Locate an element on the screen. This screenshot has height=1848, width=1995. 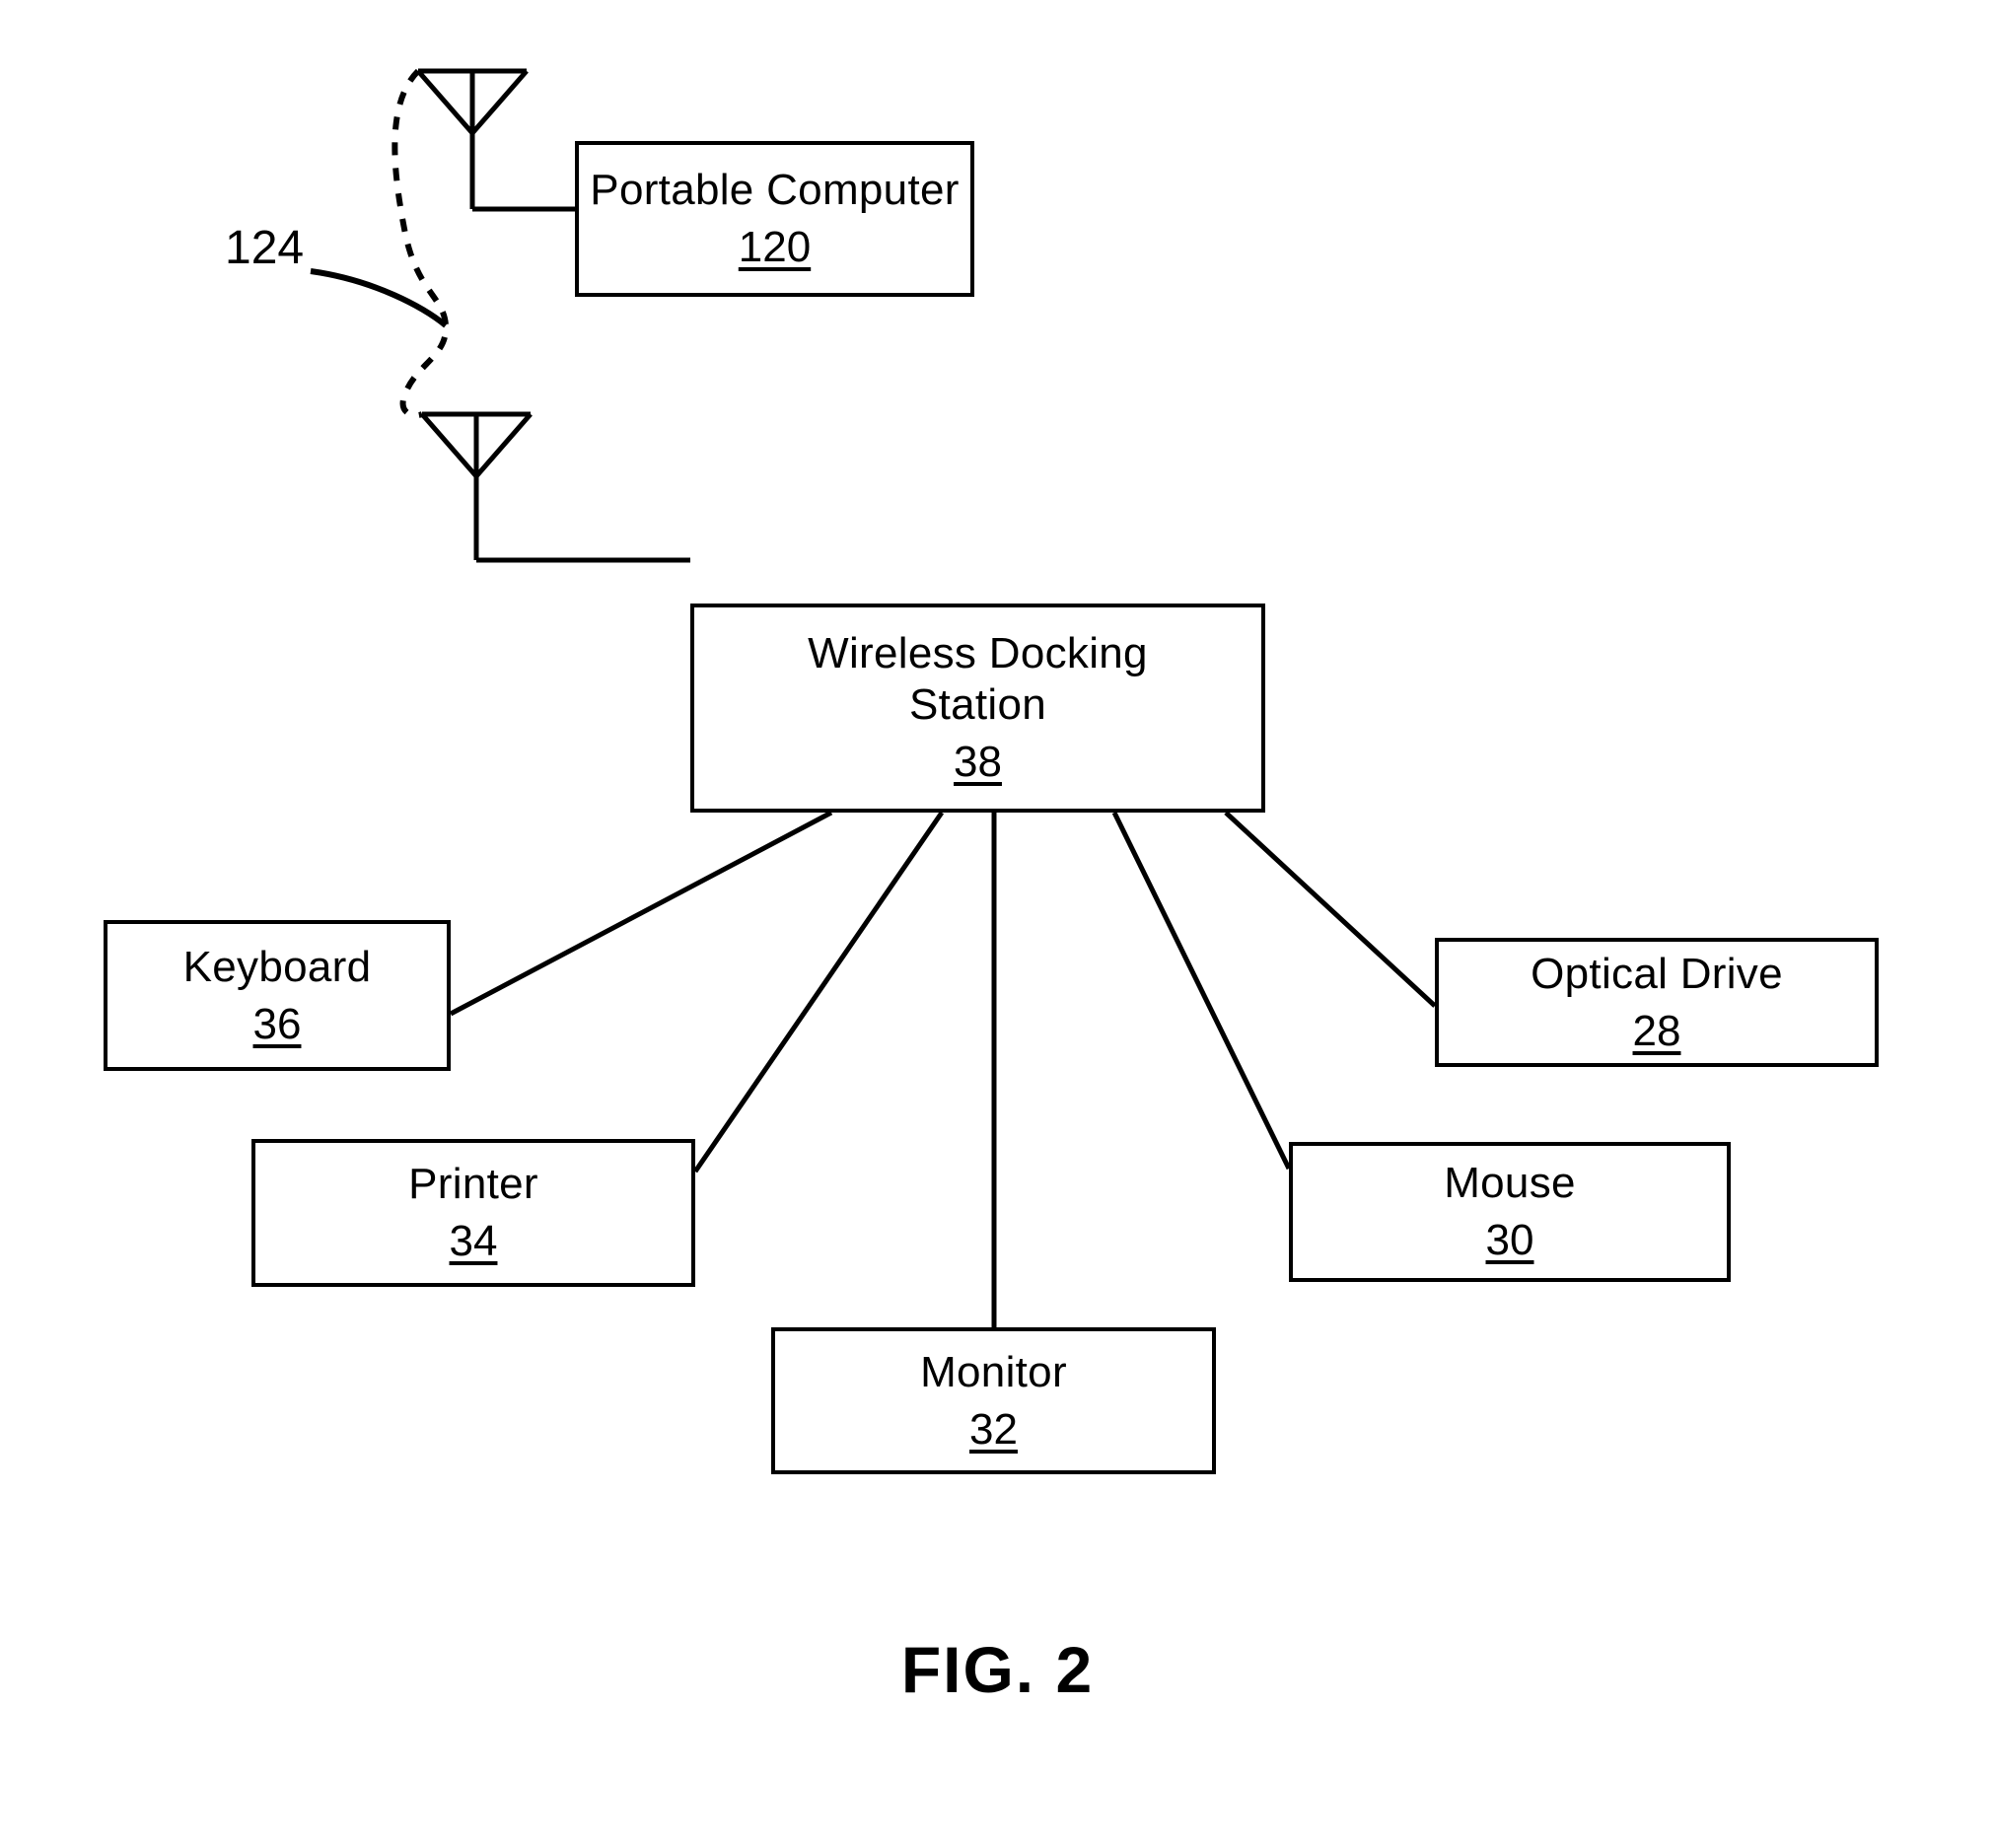
wireless-link-dashed-curve is located at coordinates (421, 243).